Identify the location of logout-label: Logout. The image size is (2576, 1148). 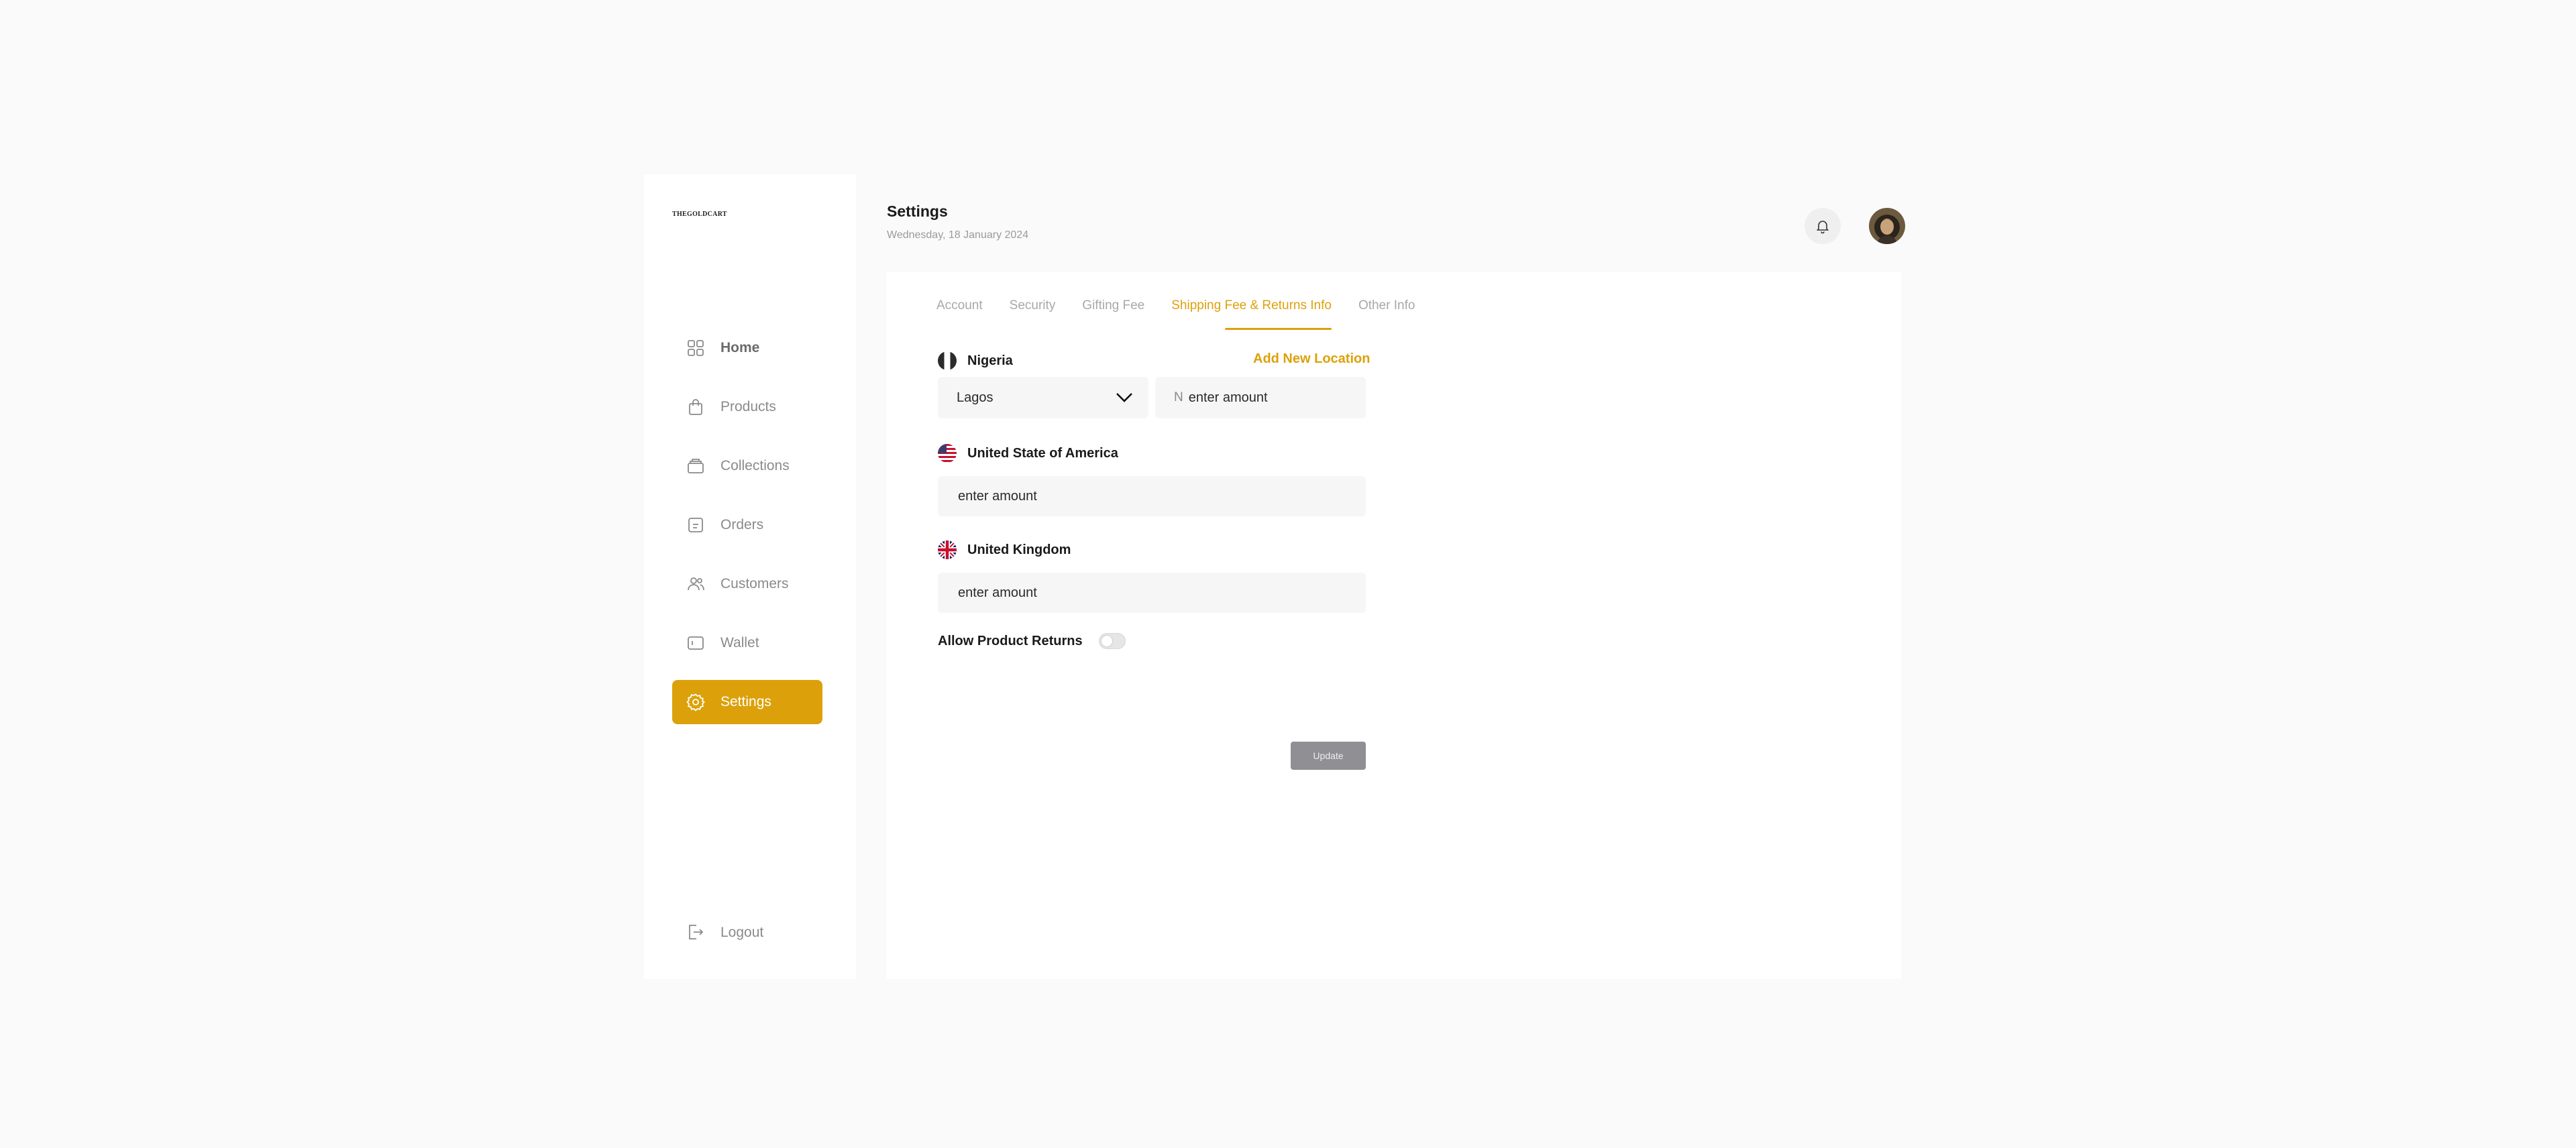
(742, 932).